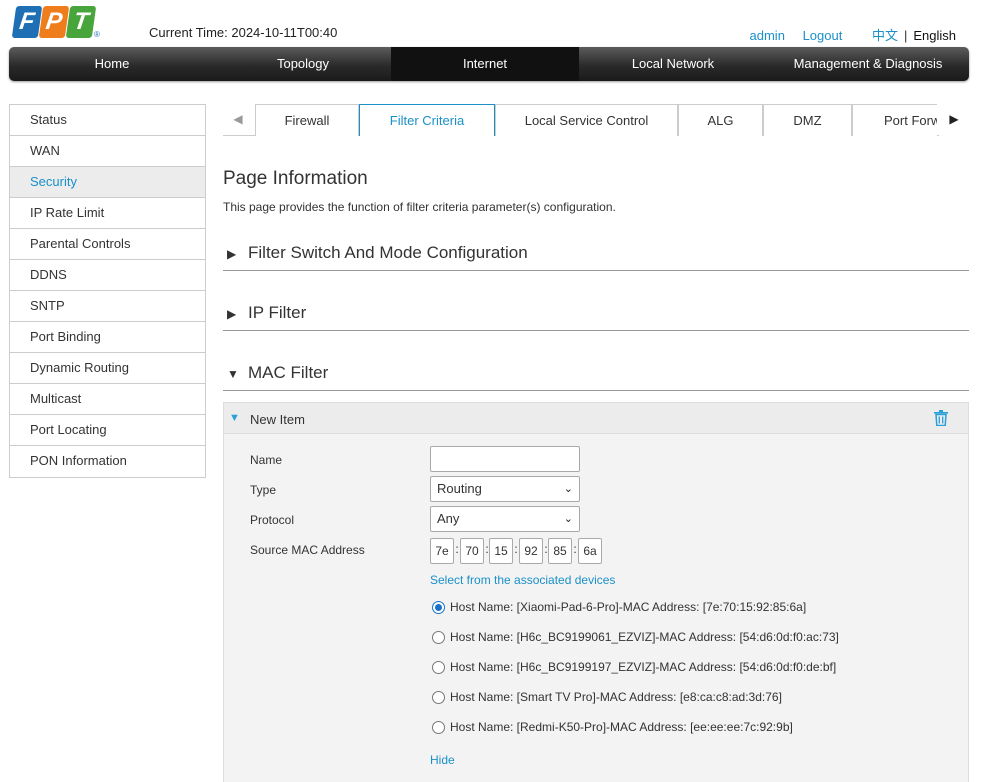 The height and width of the screenshot is (782, 988). I want to click on protocol-selected-value: Any, so click(448, 518).